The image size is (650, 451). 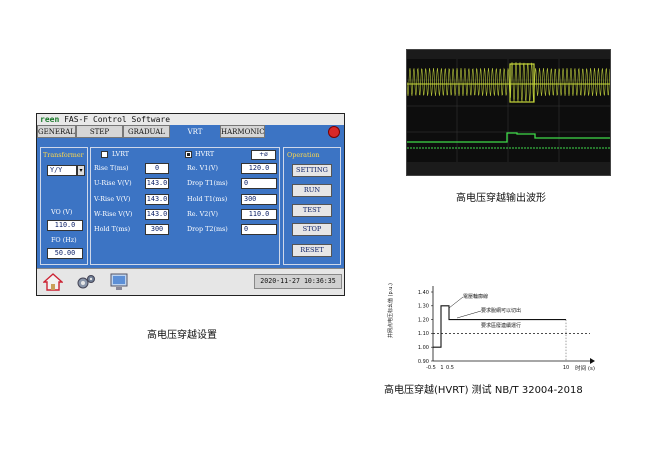 I want to click on tab-vrt: VRT, so click(x=195, y=131).